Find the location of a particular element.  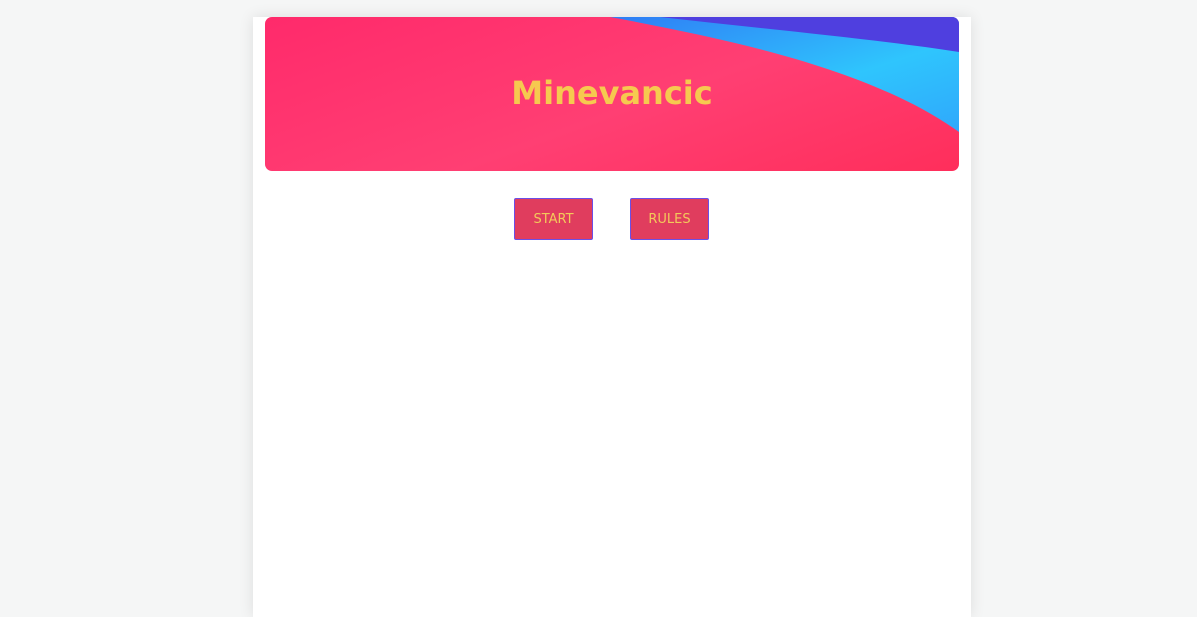

title-banner: Minevancic is located at coordinates (612, 94).